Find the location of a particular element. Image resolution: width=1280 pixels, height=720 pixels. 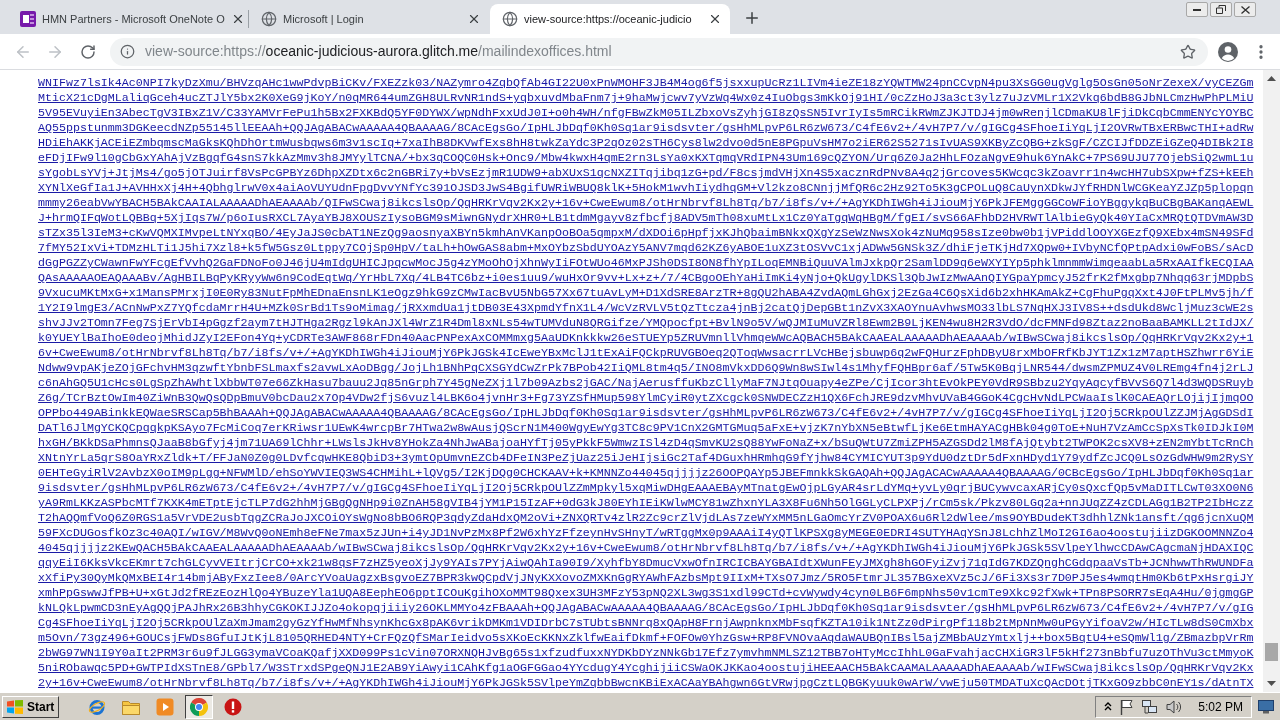

scroll-down-icon is located at coordinates (1271, 683).